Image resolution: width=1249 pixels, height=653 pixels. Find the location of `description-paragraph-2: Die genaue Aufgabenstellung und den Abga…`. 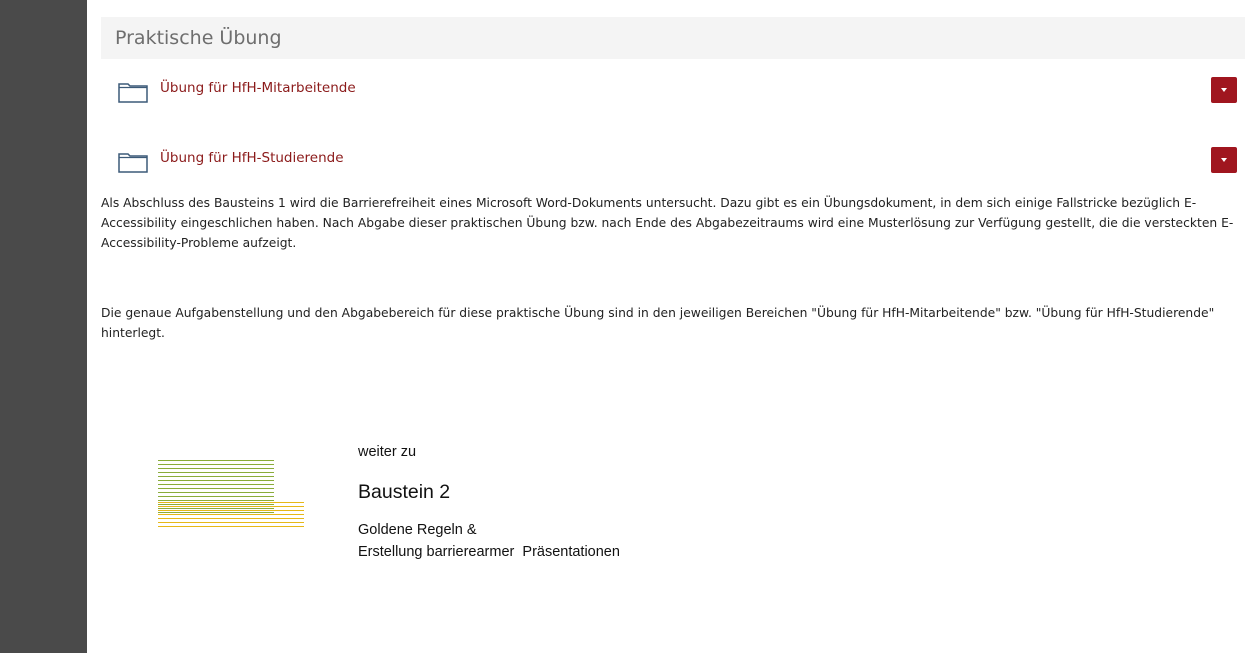

description-paragraph-2: Die genaue Aufgabenstellung und den Abga… is located at coordinates (658, 323).